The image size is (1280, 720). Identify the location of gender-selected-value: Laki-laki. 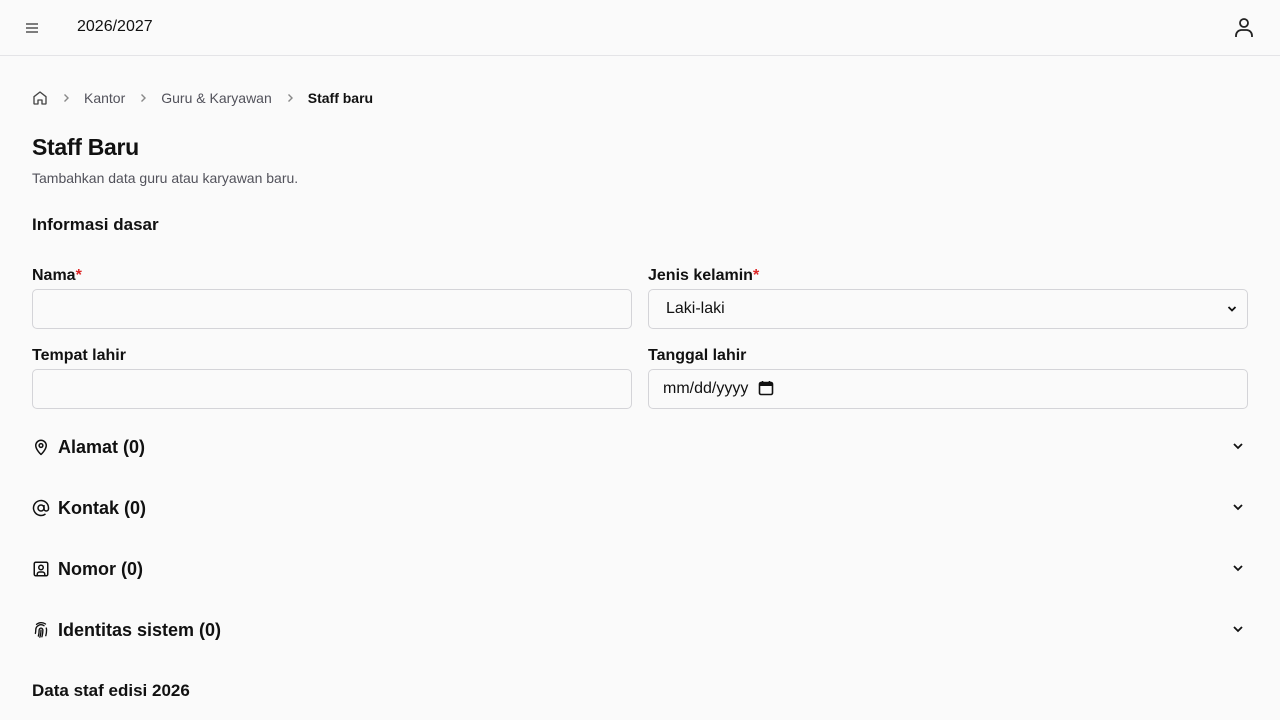
(695, 308).